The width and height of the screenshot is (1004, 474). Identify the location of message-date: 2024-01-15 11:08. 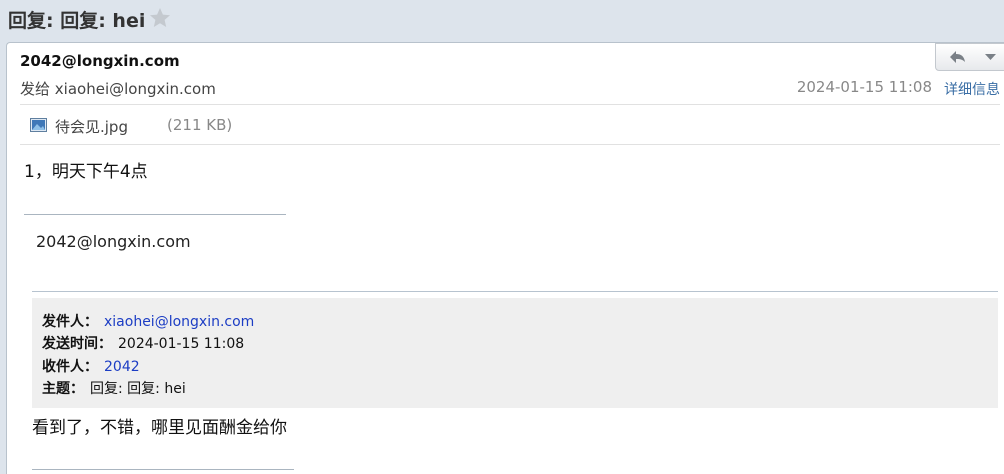
(864, 87).